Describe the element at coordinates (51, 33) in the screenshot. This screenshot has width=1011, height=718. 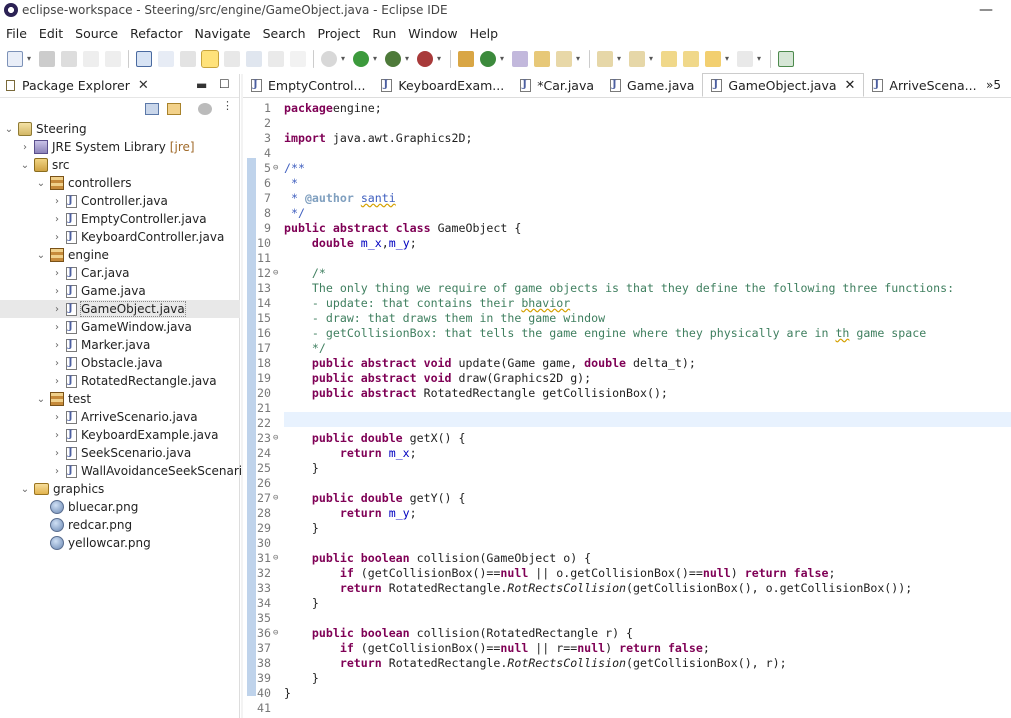
I see `menu-edit: Edit` at that location.